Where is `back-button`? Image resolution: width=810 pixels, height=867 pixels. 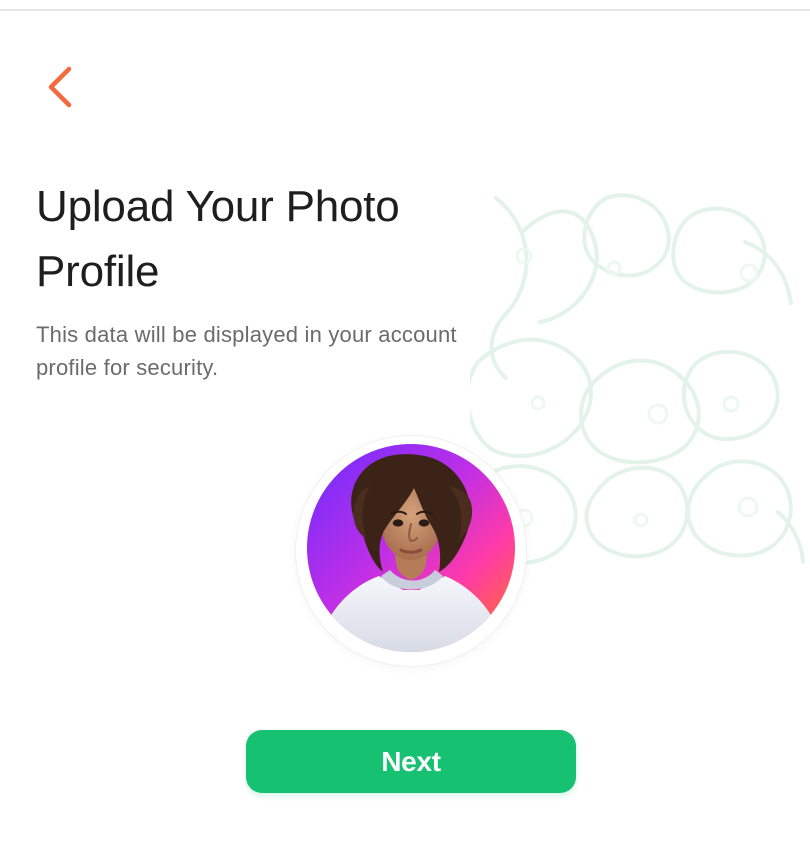 back-button is located at coordinates (61, 87).